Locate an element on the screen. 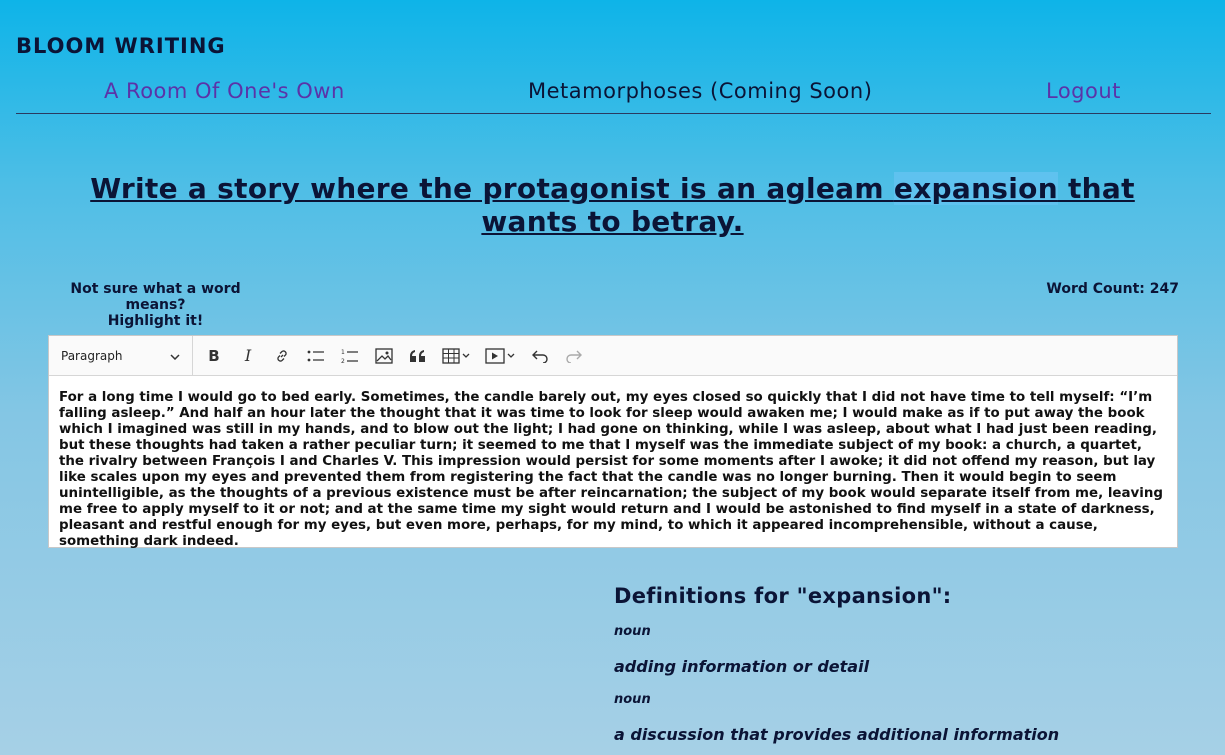 The image size is (1225, 755). block-style-dropdown: Paragraph is located at coordinates (121, 355).